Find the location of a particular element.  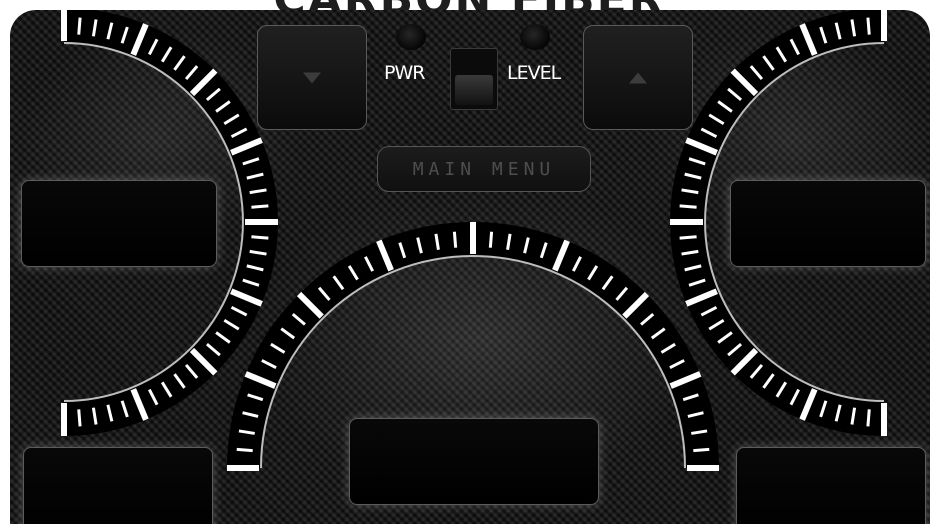

switch-knob is located at coordinates (474, 90).